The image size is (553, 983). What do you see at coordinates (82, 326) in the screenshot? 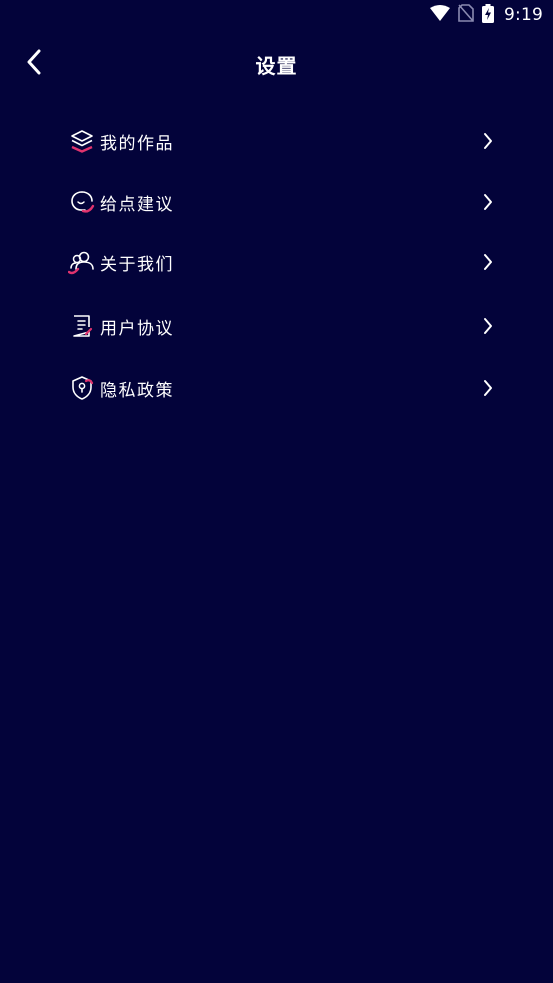
I see `document-icon` at bounding box center [82, 326].